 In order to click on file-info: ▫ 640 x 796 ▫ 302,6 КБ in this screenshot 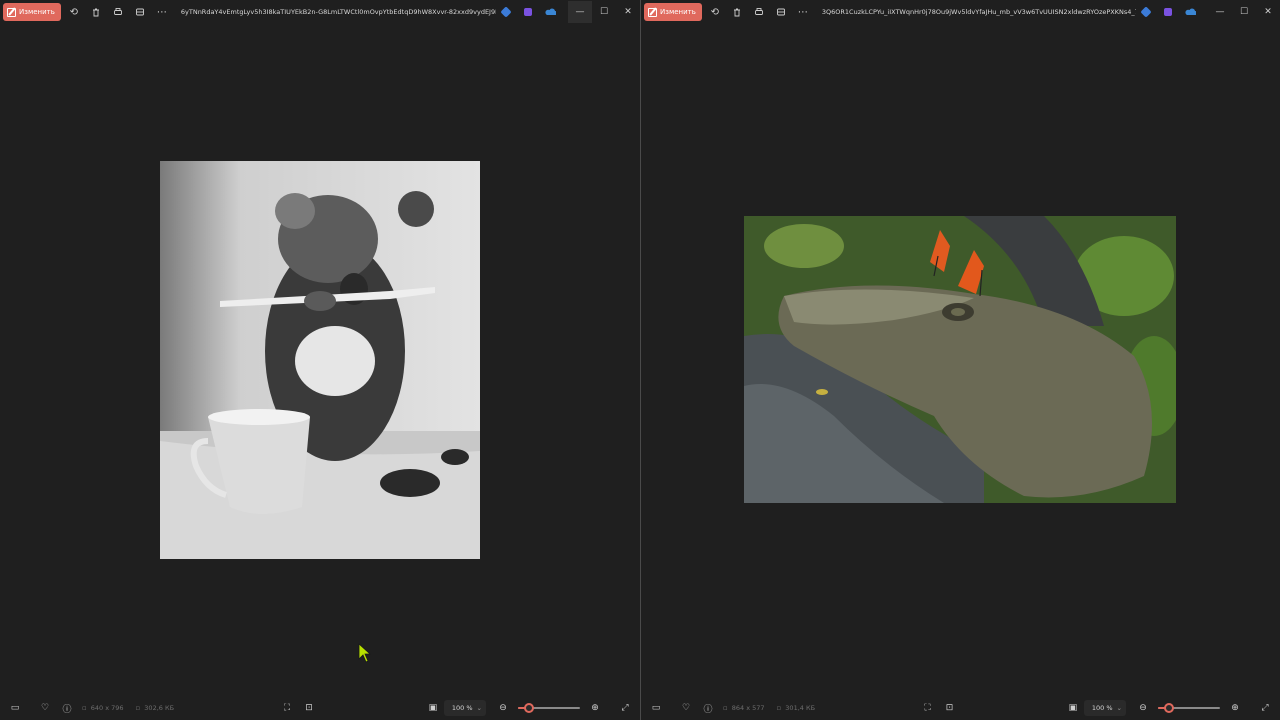, I will do `click(128, 708)`.